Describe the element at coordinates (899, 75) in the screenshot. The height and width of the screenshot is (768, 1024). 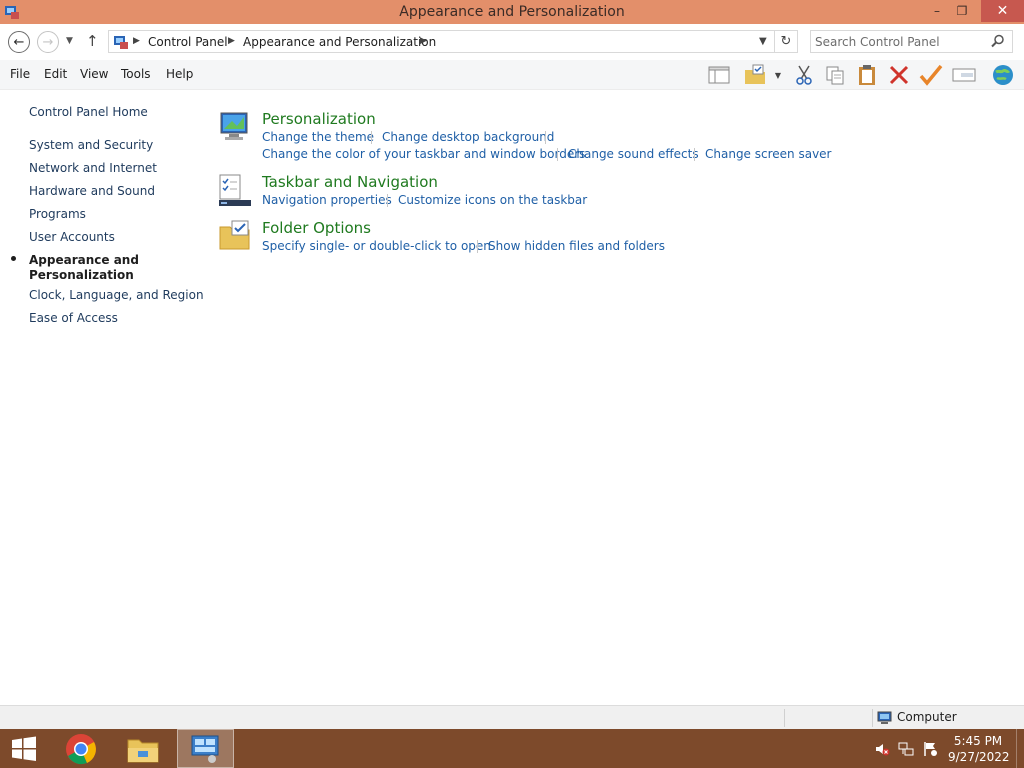
I see `delete-icon` at that location.